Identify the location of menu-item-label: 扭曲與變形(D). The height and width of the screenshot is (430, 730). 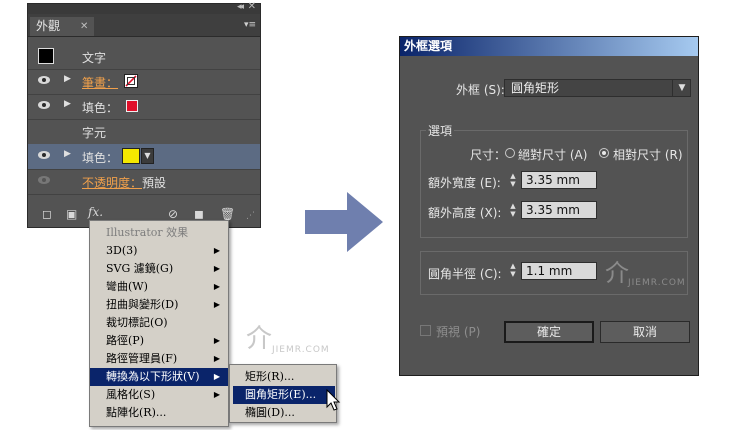
(142, 304).